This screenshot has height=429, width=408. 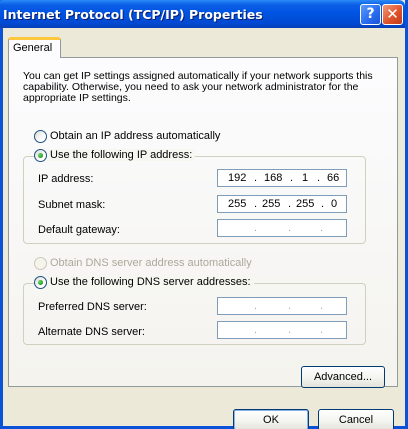 What do you see at coordinates (151, 263) in the screenshot?
I see `obtain-dns-auto-label: Obtain DNS server address automatically` at bounding box center [151, 263].